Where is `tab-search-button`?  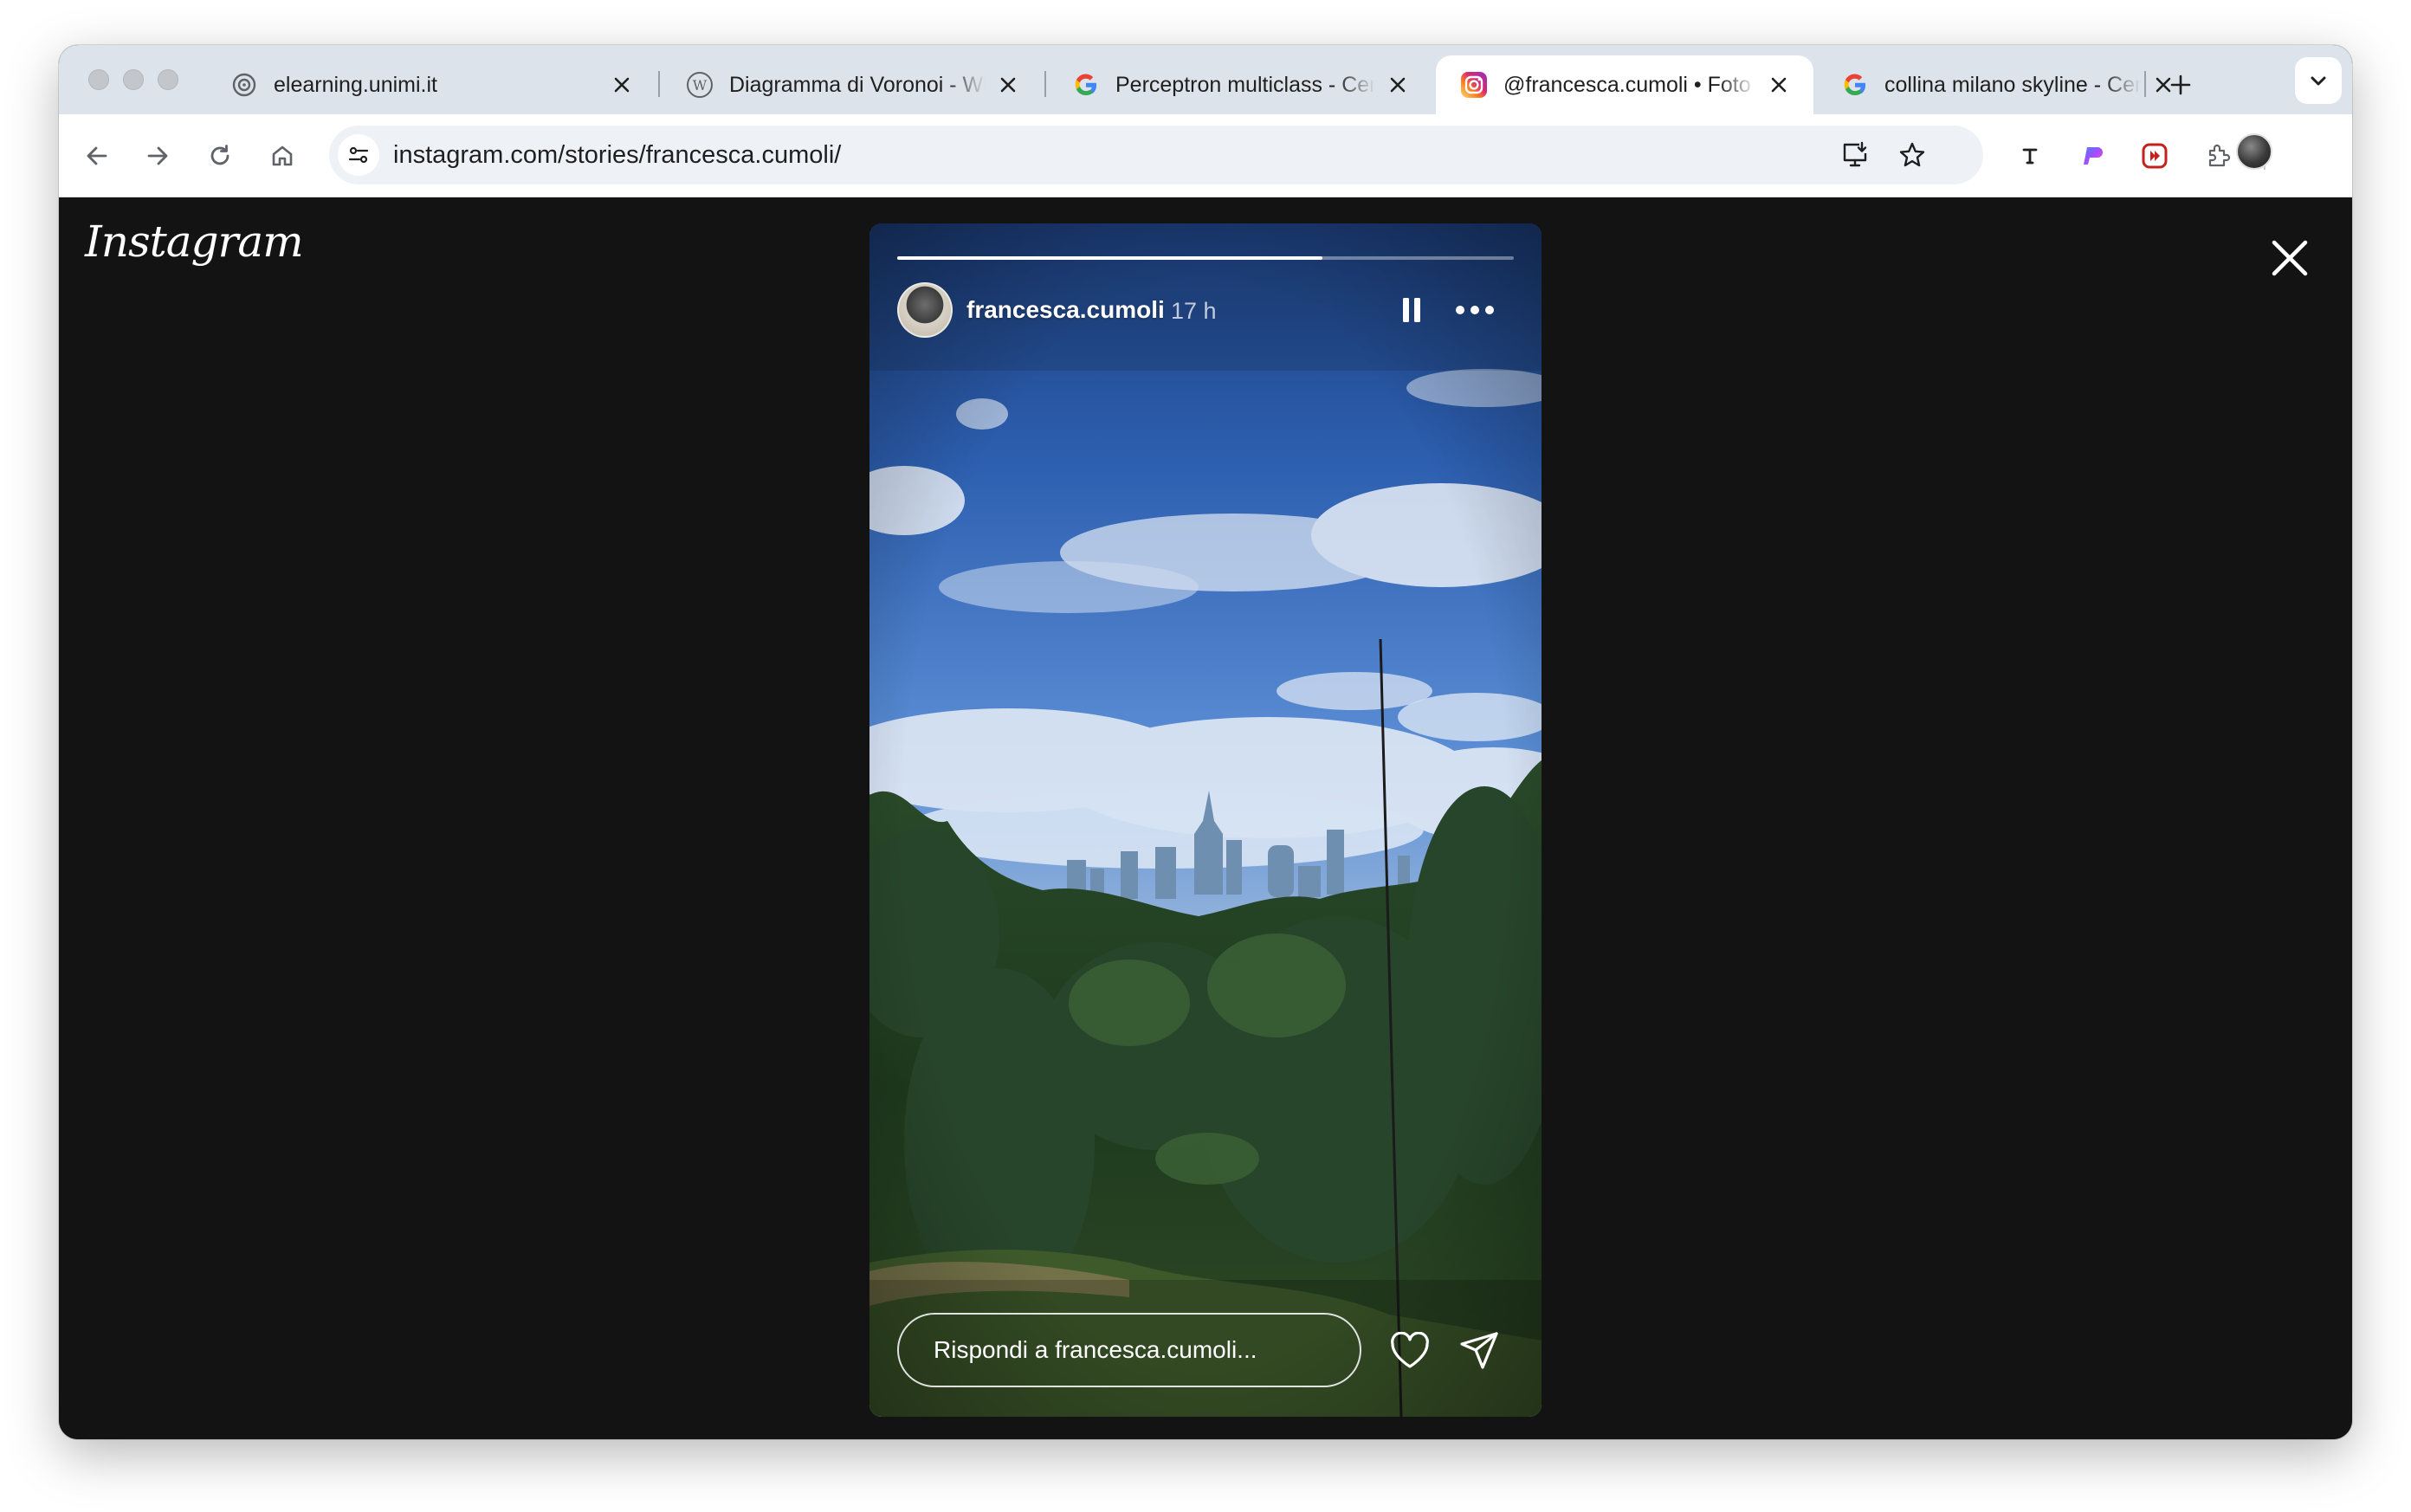 tab-search-button is located at coordinates (2318, 80).